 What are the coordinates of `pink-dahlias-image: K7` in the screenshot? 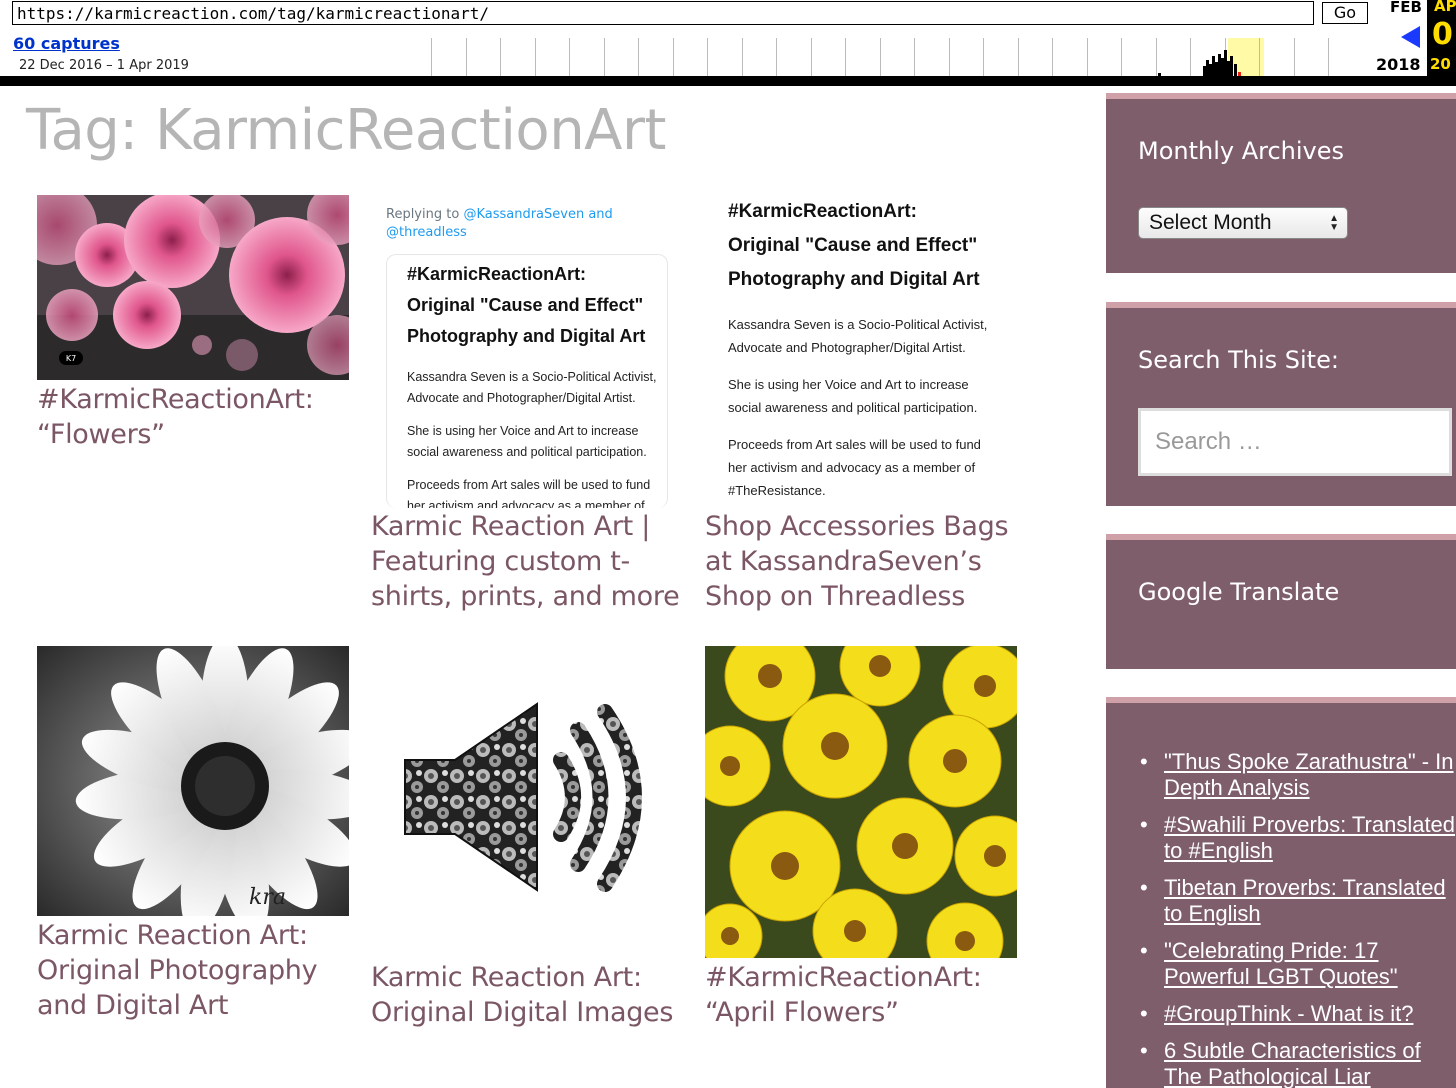 It's located at (193, 287).